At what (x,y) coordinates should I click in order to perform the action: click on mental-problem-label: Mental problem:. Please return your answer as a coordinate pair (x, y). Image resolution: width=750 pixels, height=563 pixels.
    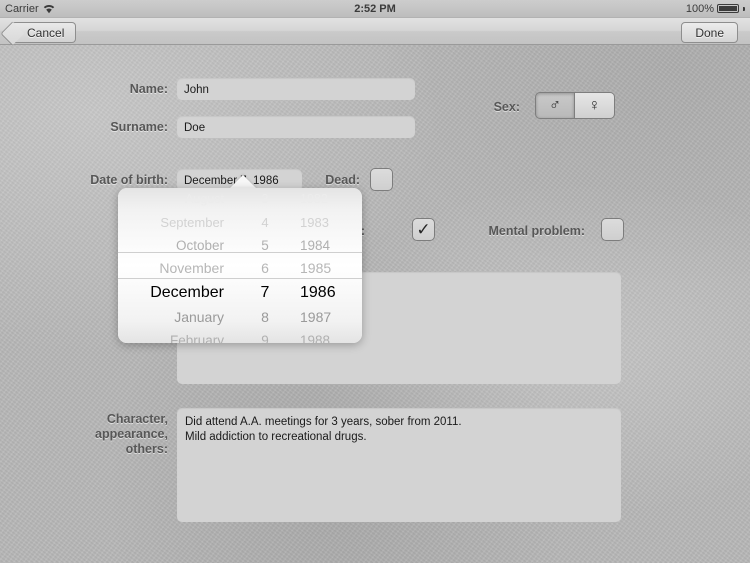
    Looking at the image, I should click on (536, 231).